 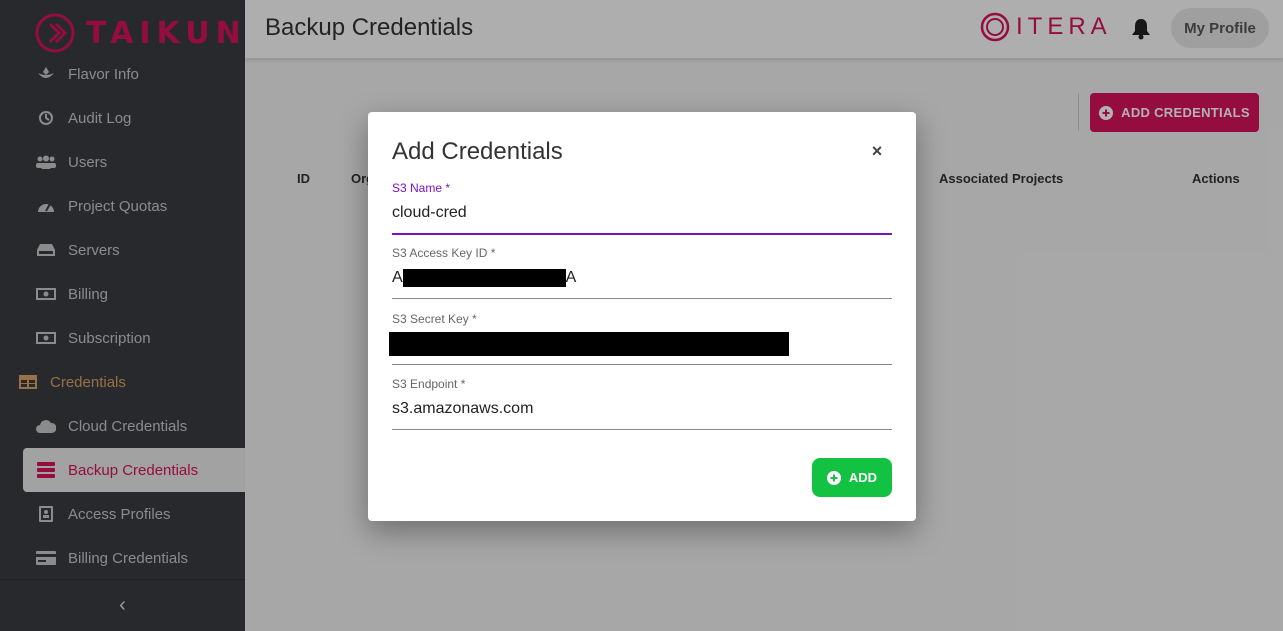 I want to click on s3-access-key-id-label: S3 Access Key ID *, so click(x=444, y=253).